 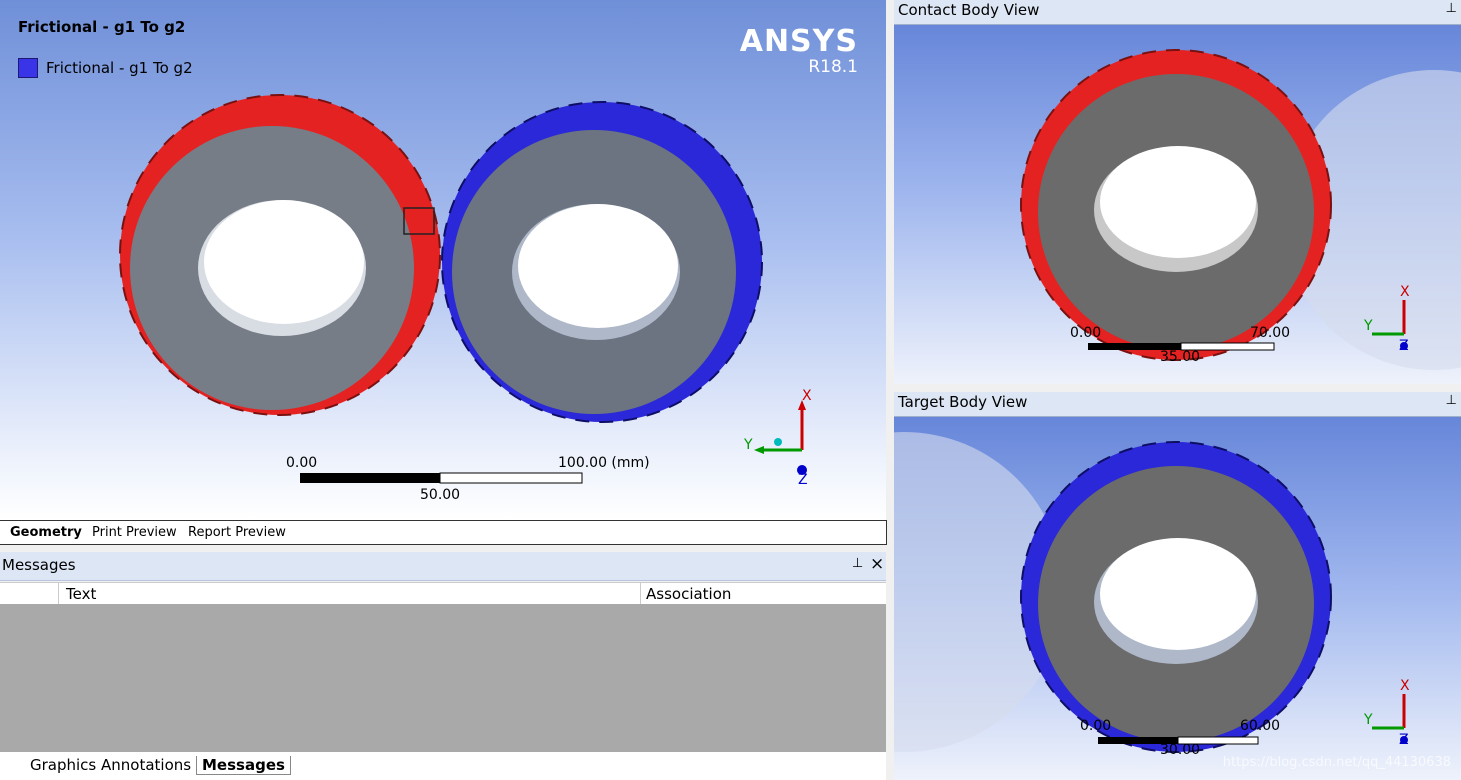 What do you see at coordinates (1086, 333) in the screenshot?
I see `contact-scale-start: 0.00` at bounding box center [1086, 333].